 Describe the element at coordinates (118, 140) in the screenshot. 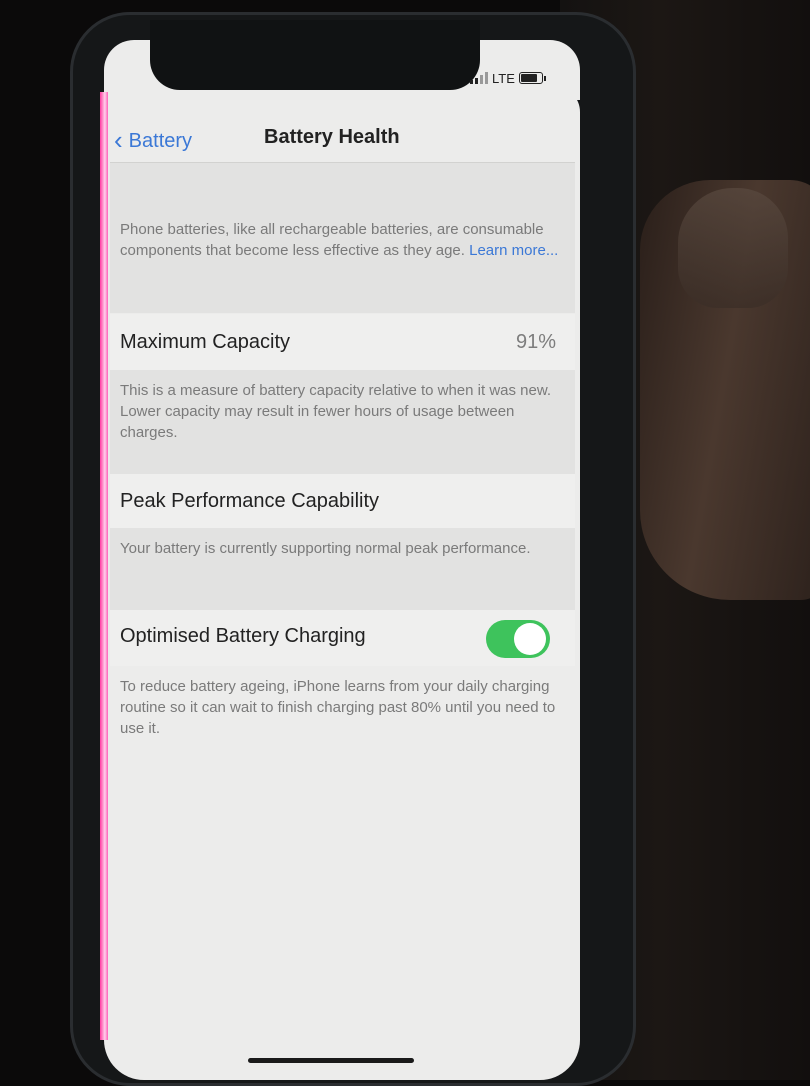

I see `chevron-left-icon: ‹` at that location.